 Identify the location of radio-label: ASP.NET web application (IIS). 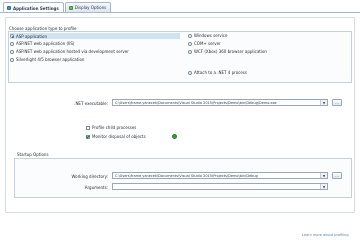
(45, 43).